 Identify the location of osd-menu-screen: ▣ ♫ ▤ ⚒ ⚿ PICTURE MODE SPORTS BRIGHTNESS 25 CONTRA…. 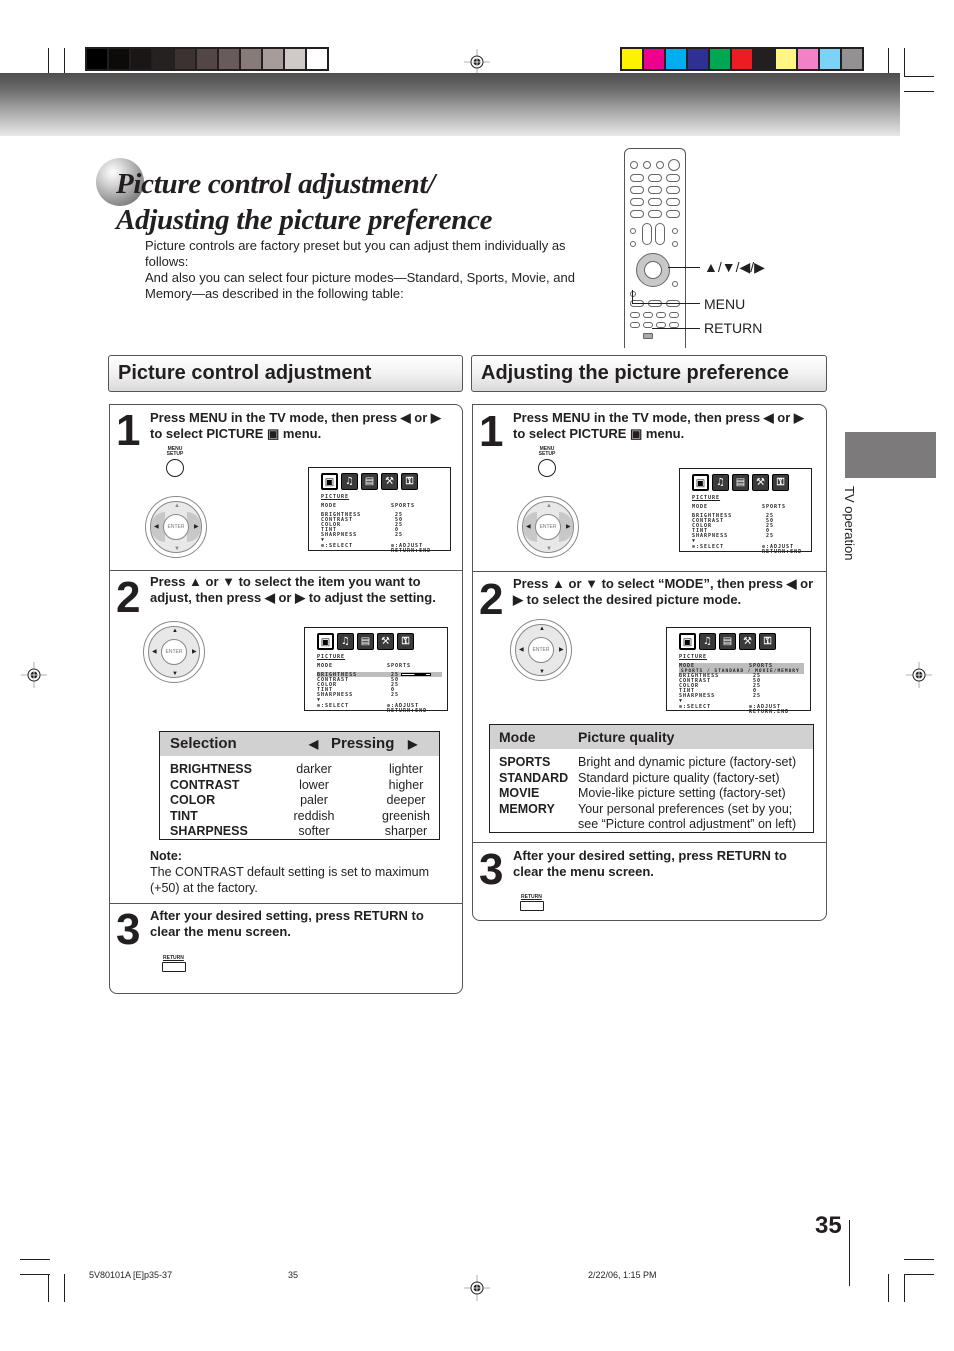
(379, 510).